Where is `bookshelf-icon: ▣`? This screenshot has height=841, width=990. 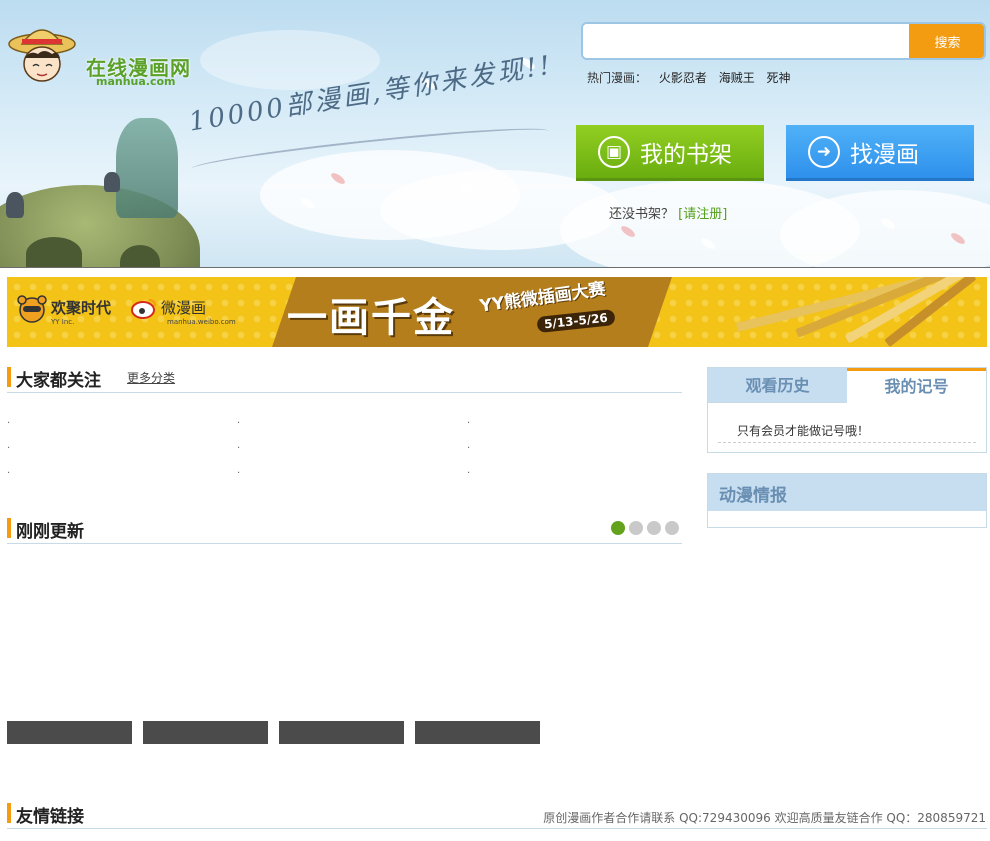
bookshelf-icon: ▣ is located at coordinates (614, 151).